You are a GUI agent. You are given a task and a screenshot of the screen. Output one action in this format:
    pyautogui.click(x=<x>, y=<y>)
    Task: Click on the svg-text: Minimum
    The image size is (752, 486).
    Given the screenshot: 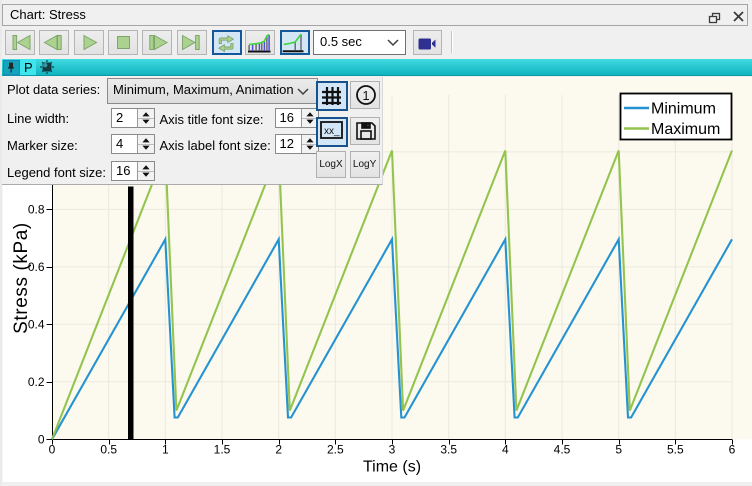 What is the action you would take?
    pyautogui.click(x=683, y=109)
    